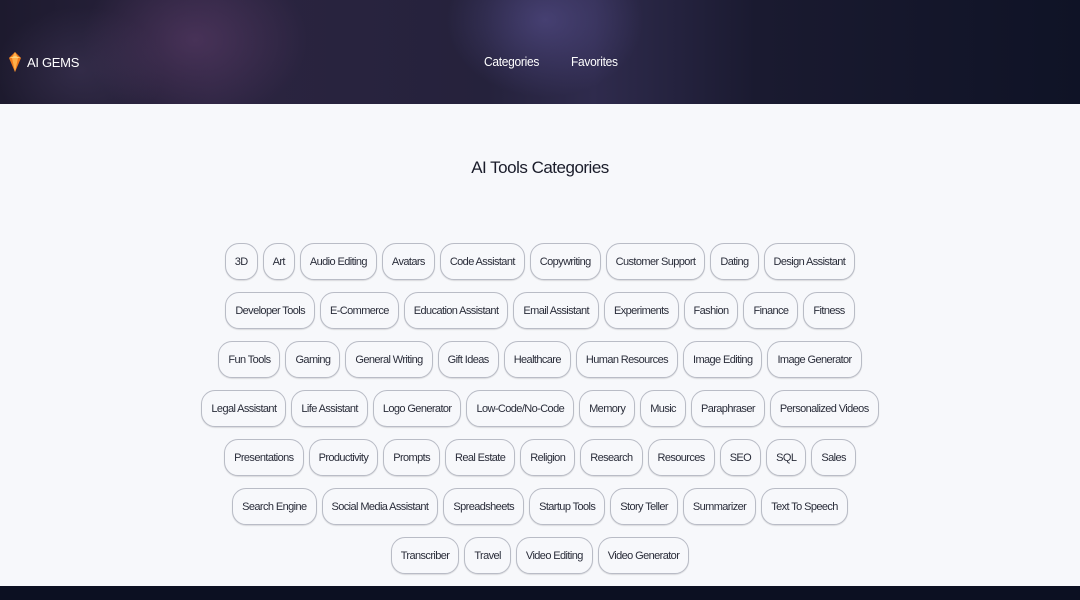 Image resolution: width=1080 pixels, height=600 pixels. What do you see at coordinates (643, 555) in the screenshot?
I see `category-tag: Video Generator` at bounding box center [643, 555].